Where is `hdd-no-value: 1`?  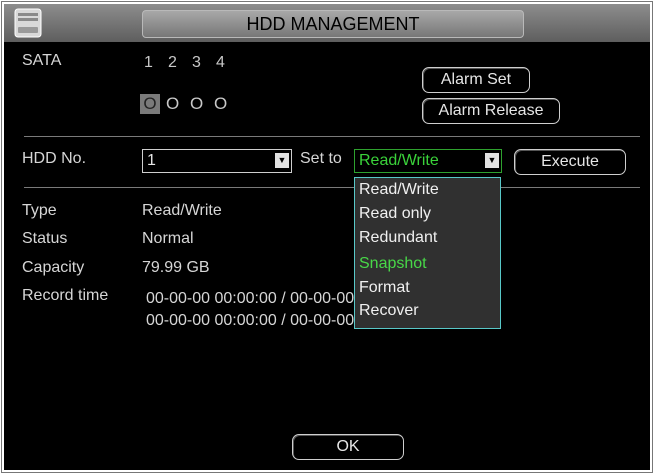
hdd-no-value: 1 is located at coordinates (151, 160).